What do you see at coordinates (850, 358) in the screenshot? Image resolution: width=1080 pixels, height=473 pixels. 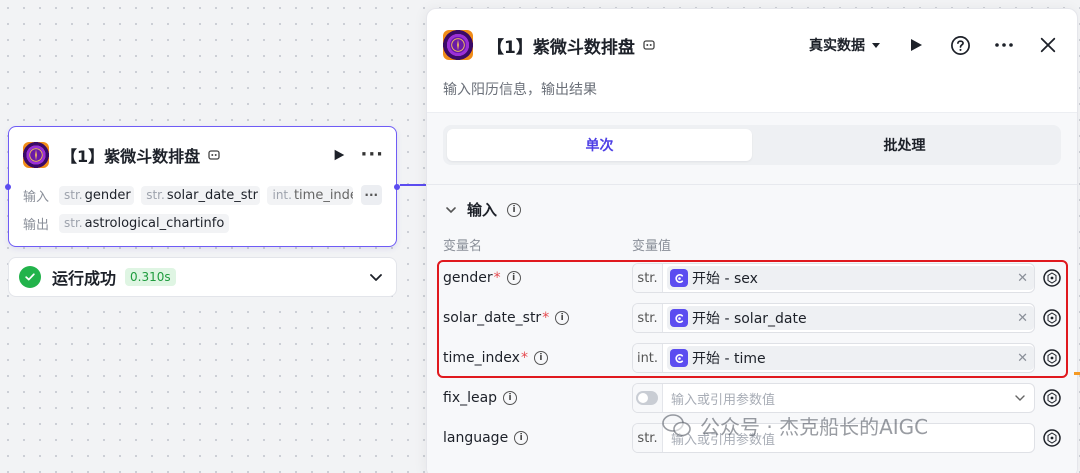 I see `reference-chip: 开始 - time ✕` at bounding box center [850, 358].